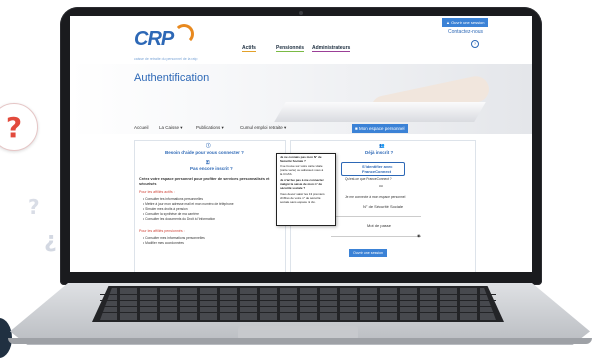 The height and width of the screenshot is (358, 596). Describe the element at coordinates (373, 169) in the screenshot. I see `franceconnect-button: S'identifier avec FranceConnect` at that location.